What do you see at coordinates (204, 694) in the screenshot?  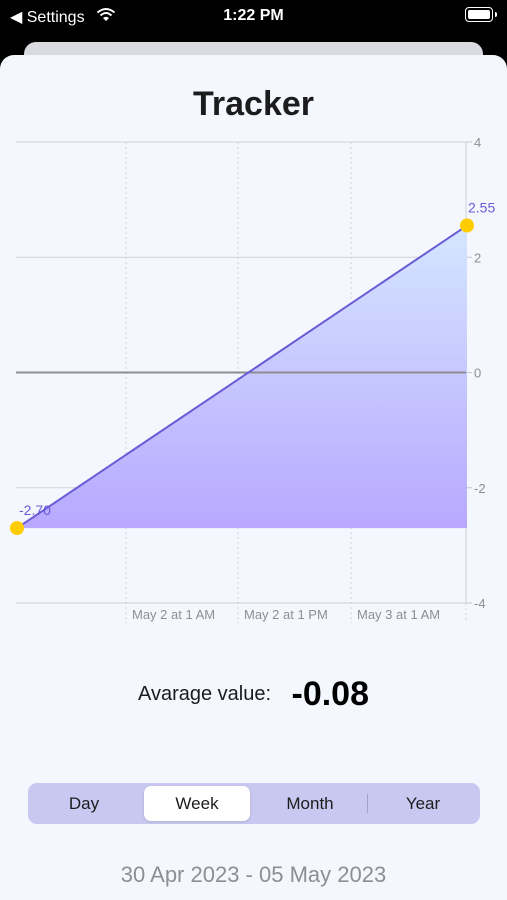 I see `average-label: Avarage value:` at bounding box center [204, 694].